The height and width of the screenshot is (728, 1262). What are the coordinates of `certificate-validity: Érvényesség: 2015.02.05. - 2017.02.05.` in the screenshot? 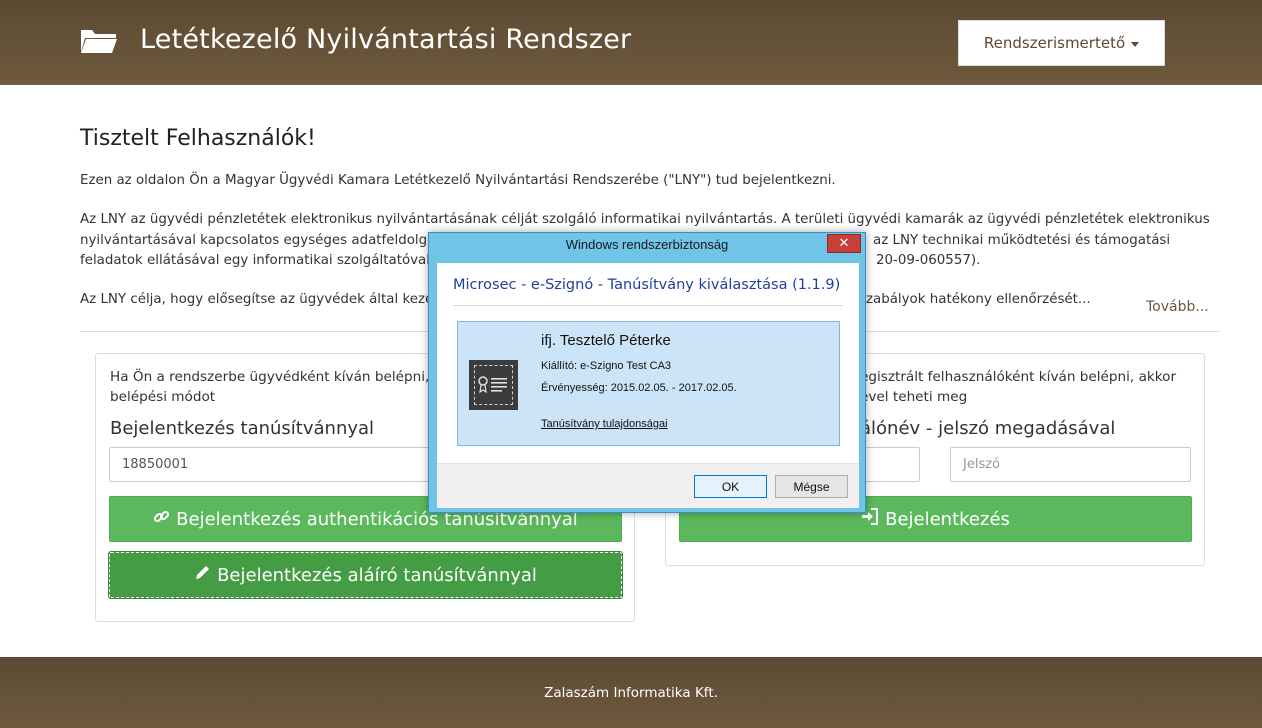 It's located at (639, 388).